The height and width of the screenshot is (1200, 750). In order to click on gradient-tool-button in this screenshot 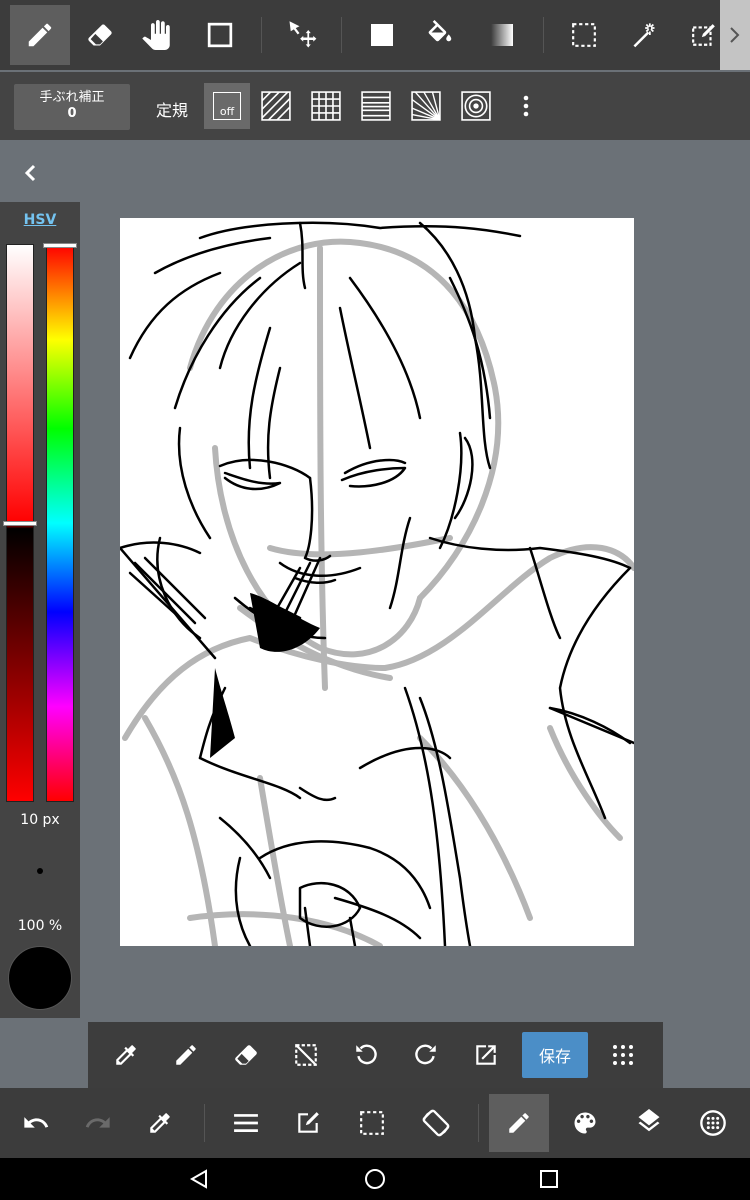, I will do `click(502, 35)`.